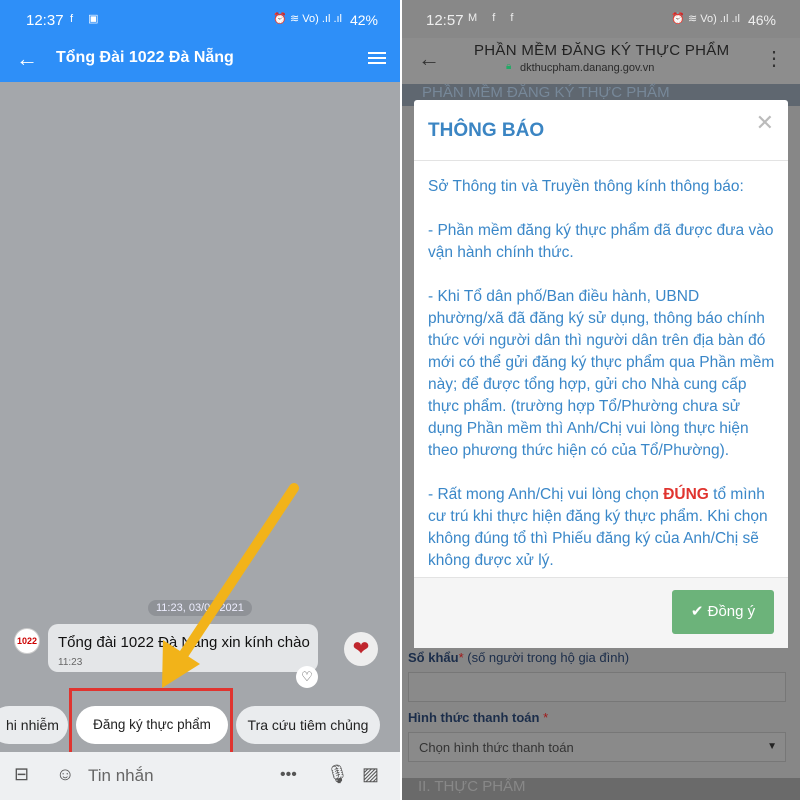  Describe the element at coordinates (765, 123) in the screenshot. I see `close-icon: ✕` at that location.